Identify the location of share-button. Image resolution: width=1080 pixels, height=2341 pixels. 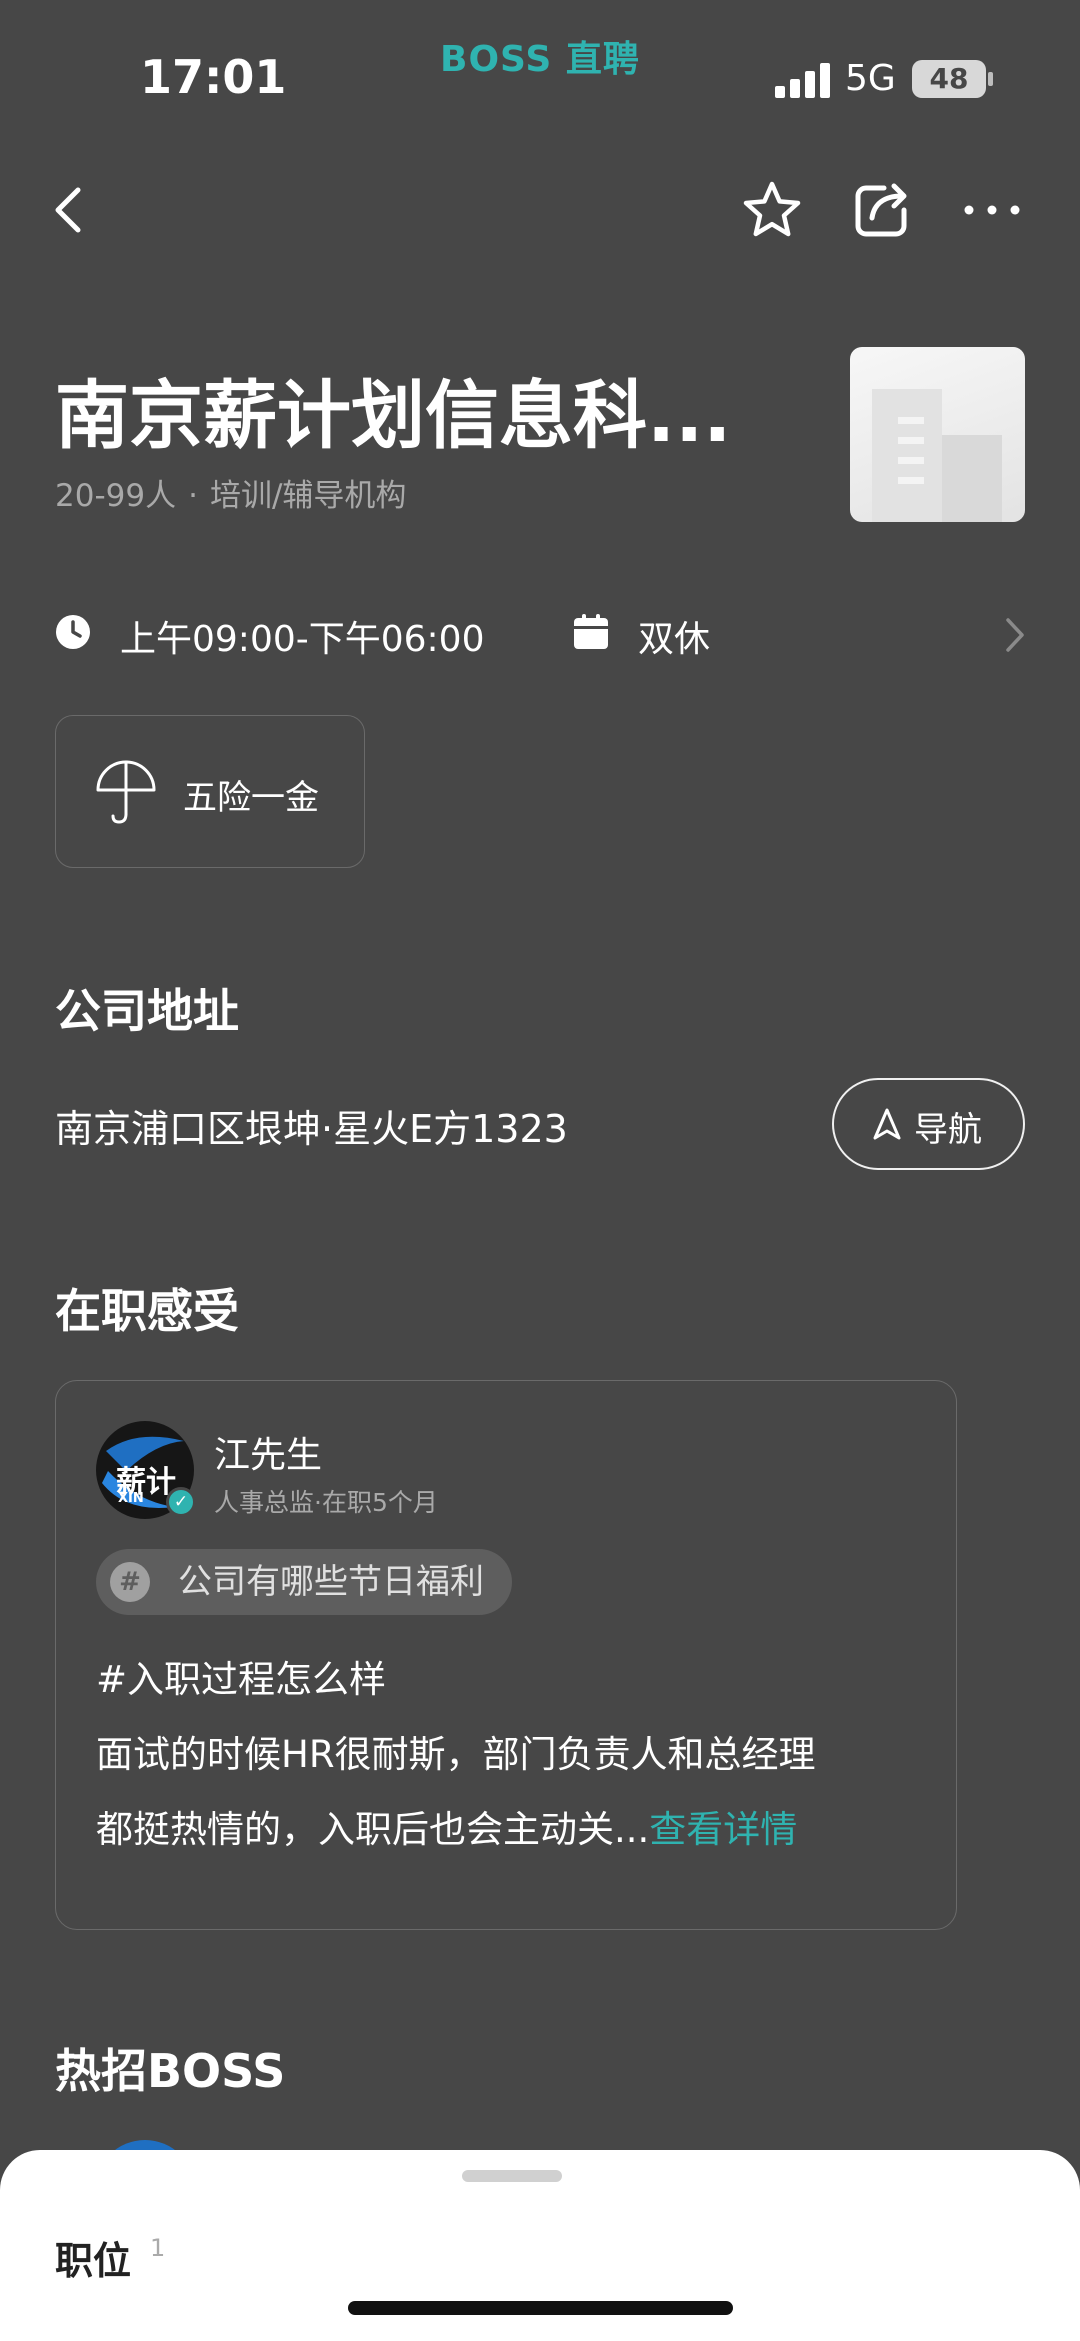
(882, 210).